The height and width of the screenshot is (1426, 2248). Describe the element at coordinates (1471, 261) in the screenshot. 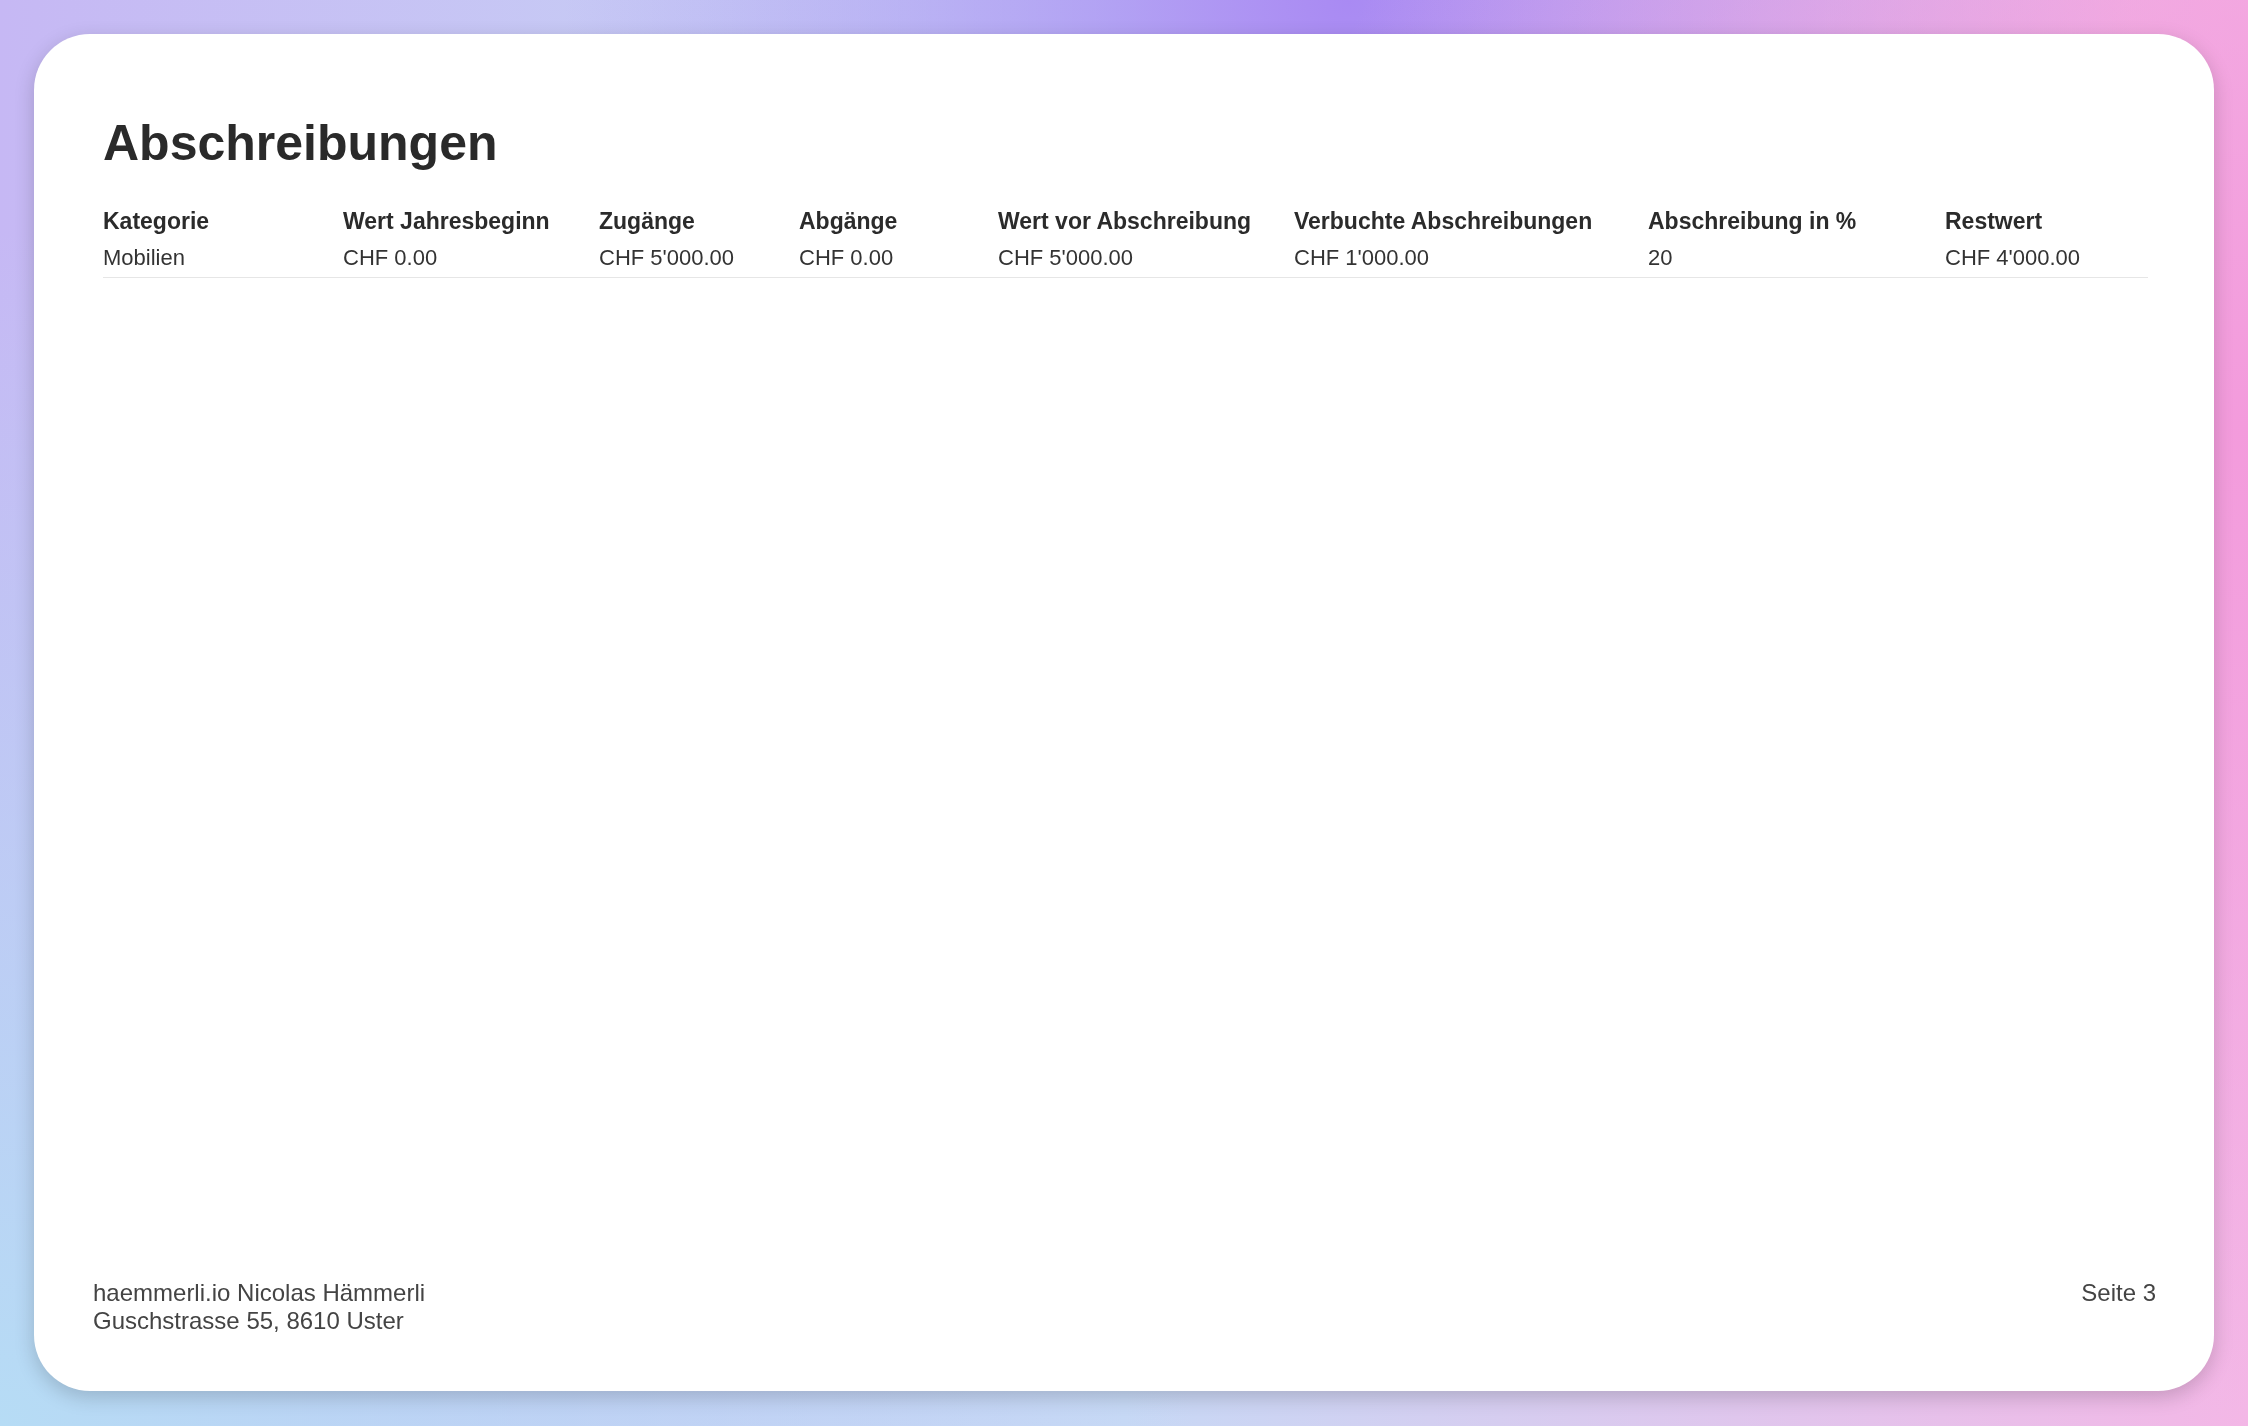

I see `table-cell: CHF 1'000.00` at that location.